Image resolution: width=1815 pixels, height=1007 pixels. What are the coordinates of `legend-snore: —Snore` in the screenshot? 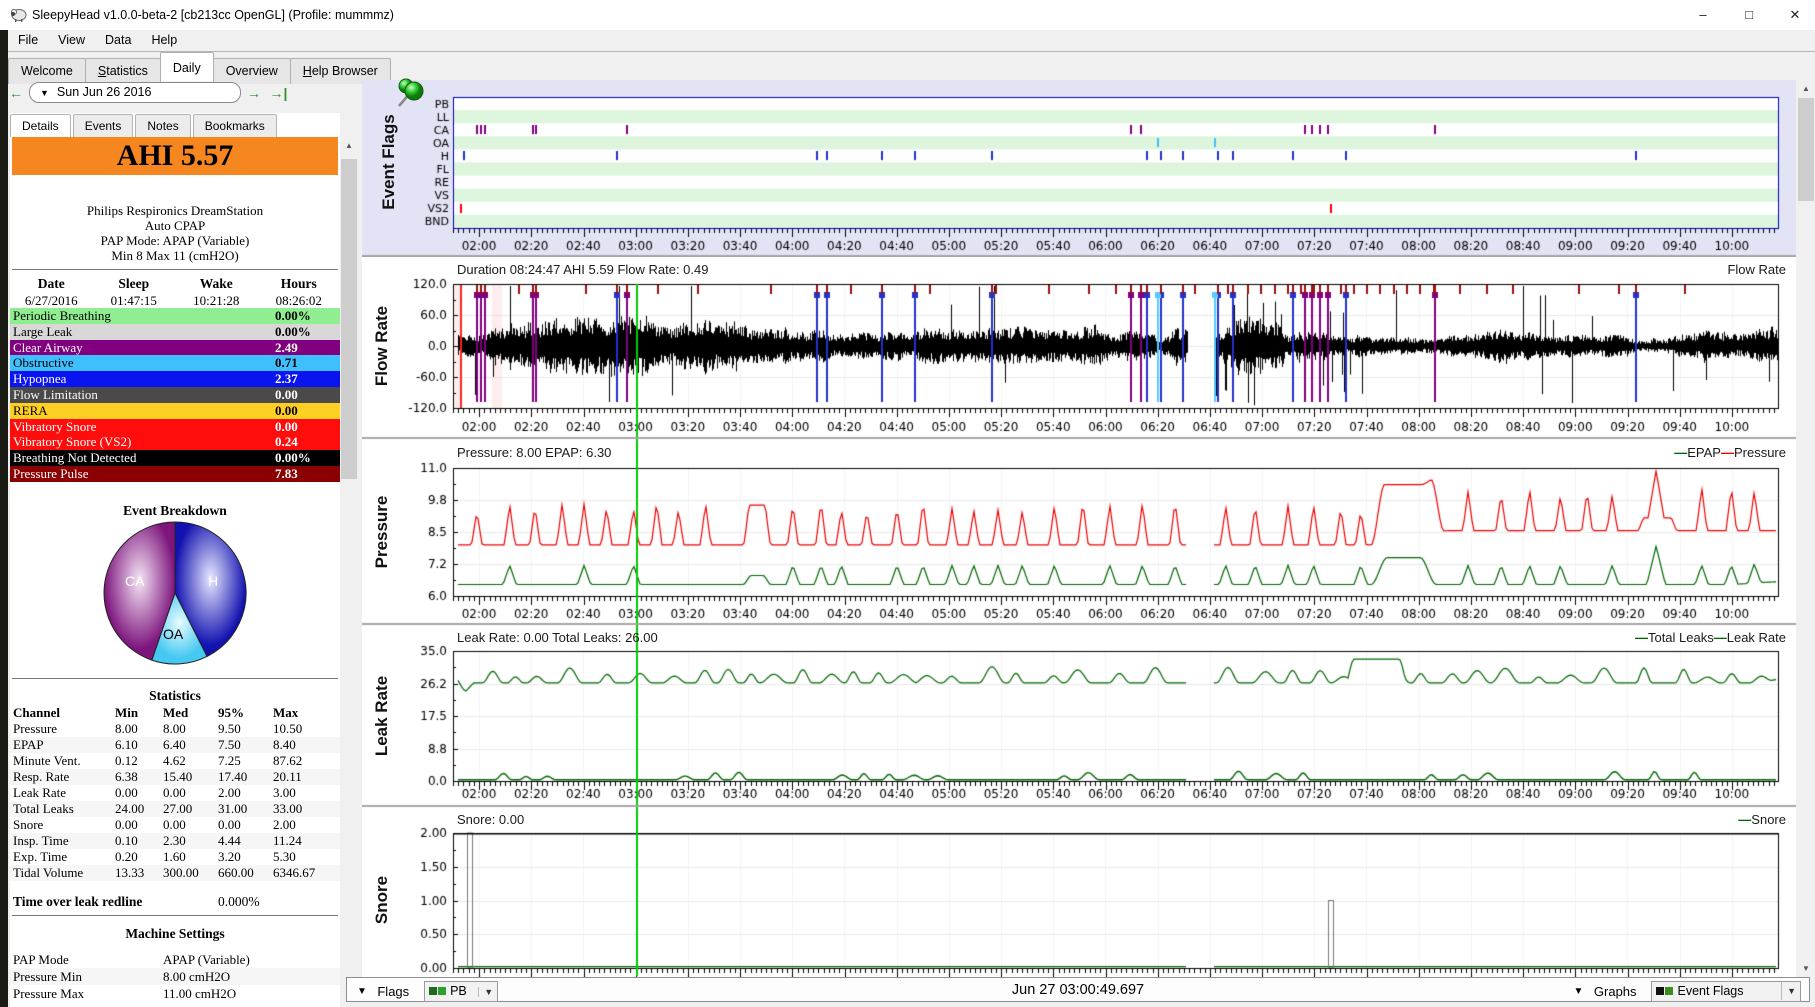 It's located at (1762, 819).